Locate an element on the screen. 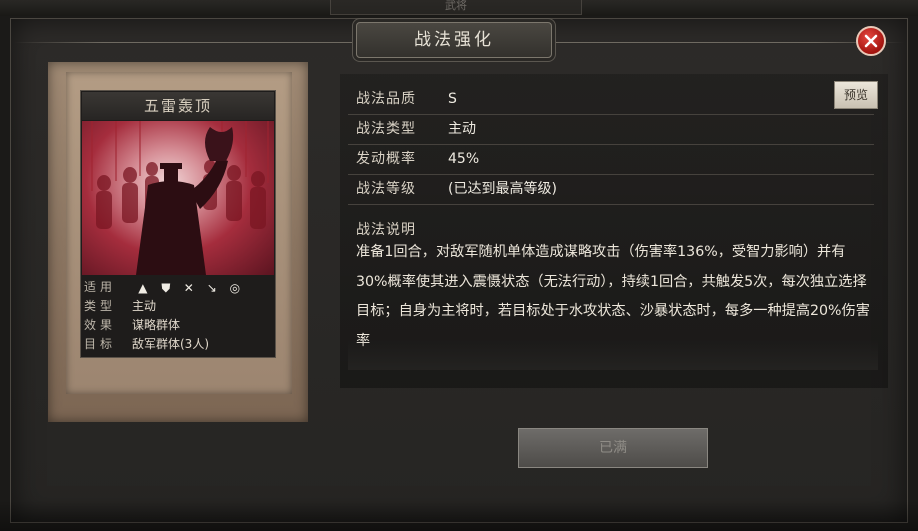  unit-type-icons: ▲ ⛊ ✕ ↘ ◎ is located at coordinates (193, 288).